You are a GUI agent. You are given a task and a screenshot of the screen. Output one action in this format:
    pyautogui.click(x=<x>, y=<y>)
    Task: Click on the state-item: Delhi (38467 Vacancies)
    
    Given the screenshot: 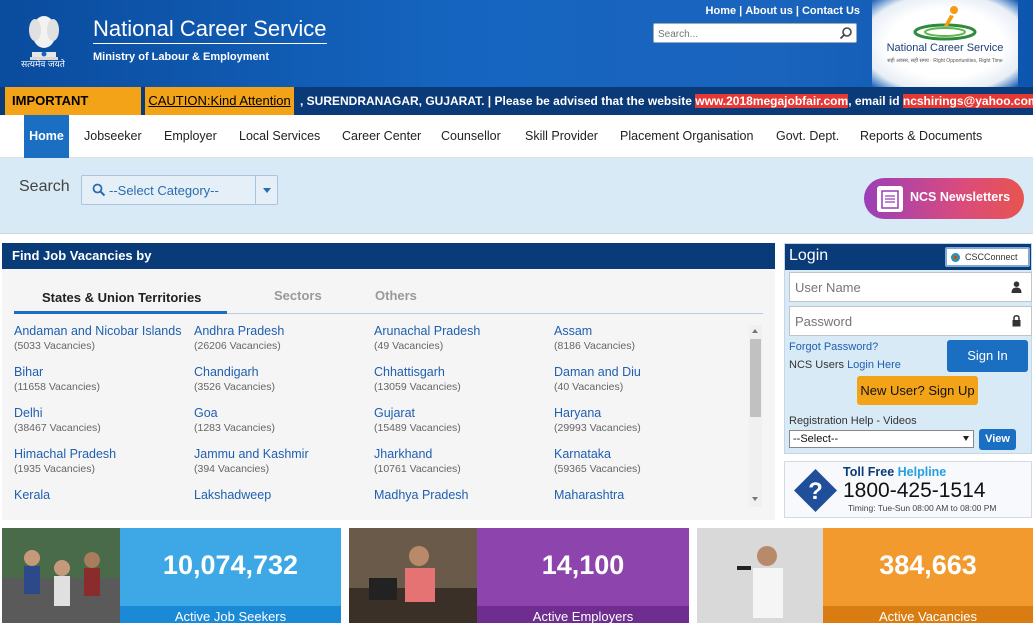 What is the action you would take?
    pyautogui.click(x=104, y=420)
    